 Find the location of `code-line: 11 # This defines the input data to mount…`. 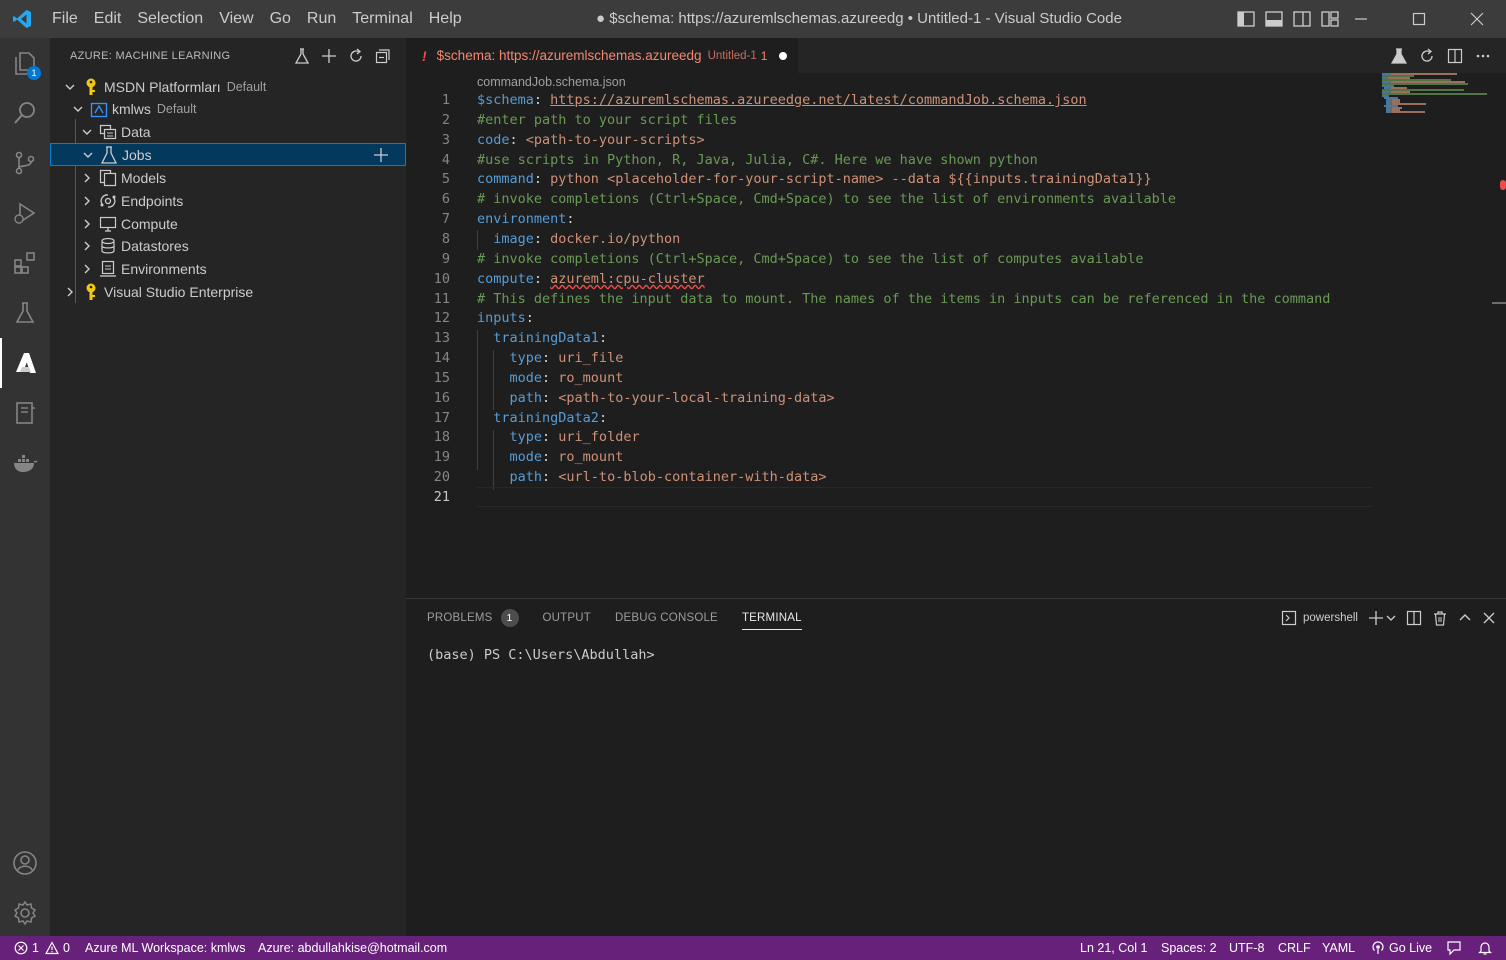

code-line: 11 # This defines the input data to mount… is located at coordinates (956, 299).